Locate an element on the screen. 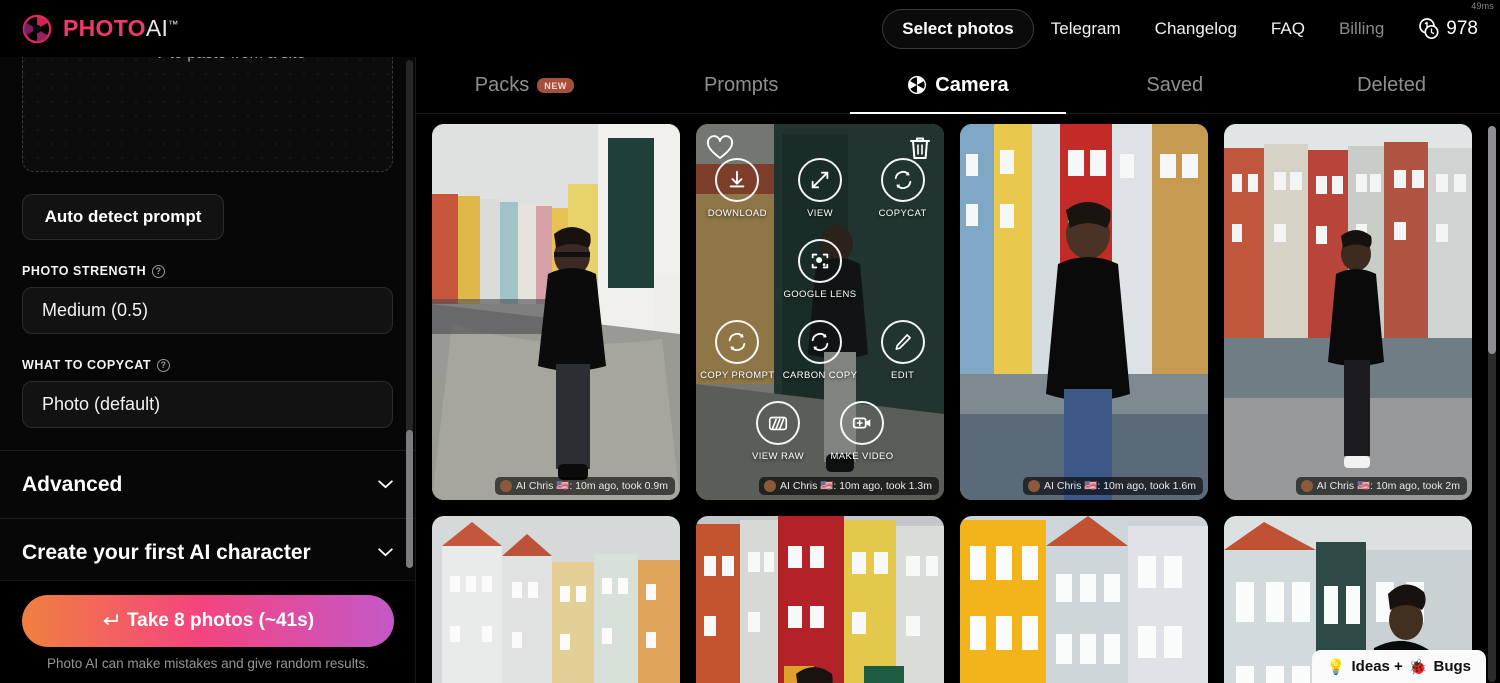 The width and height of the screenshot is (1500, 683). camera-shutter-icon is located at coordinates (917, 85).